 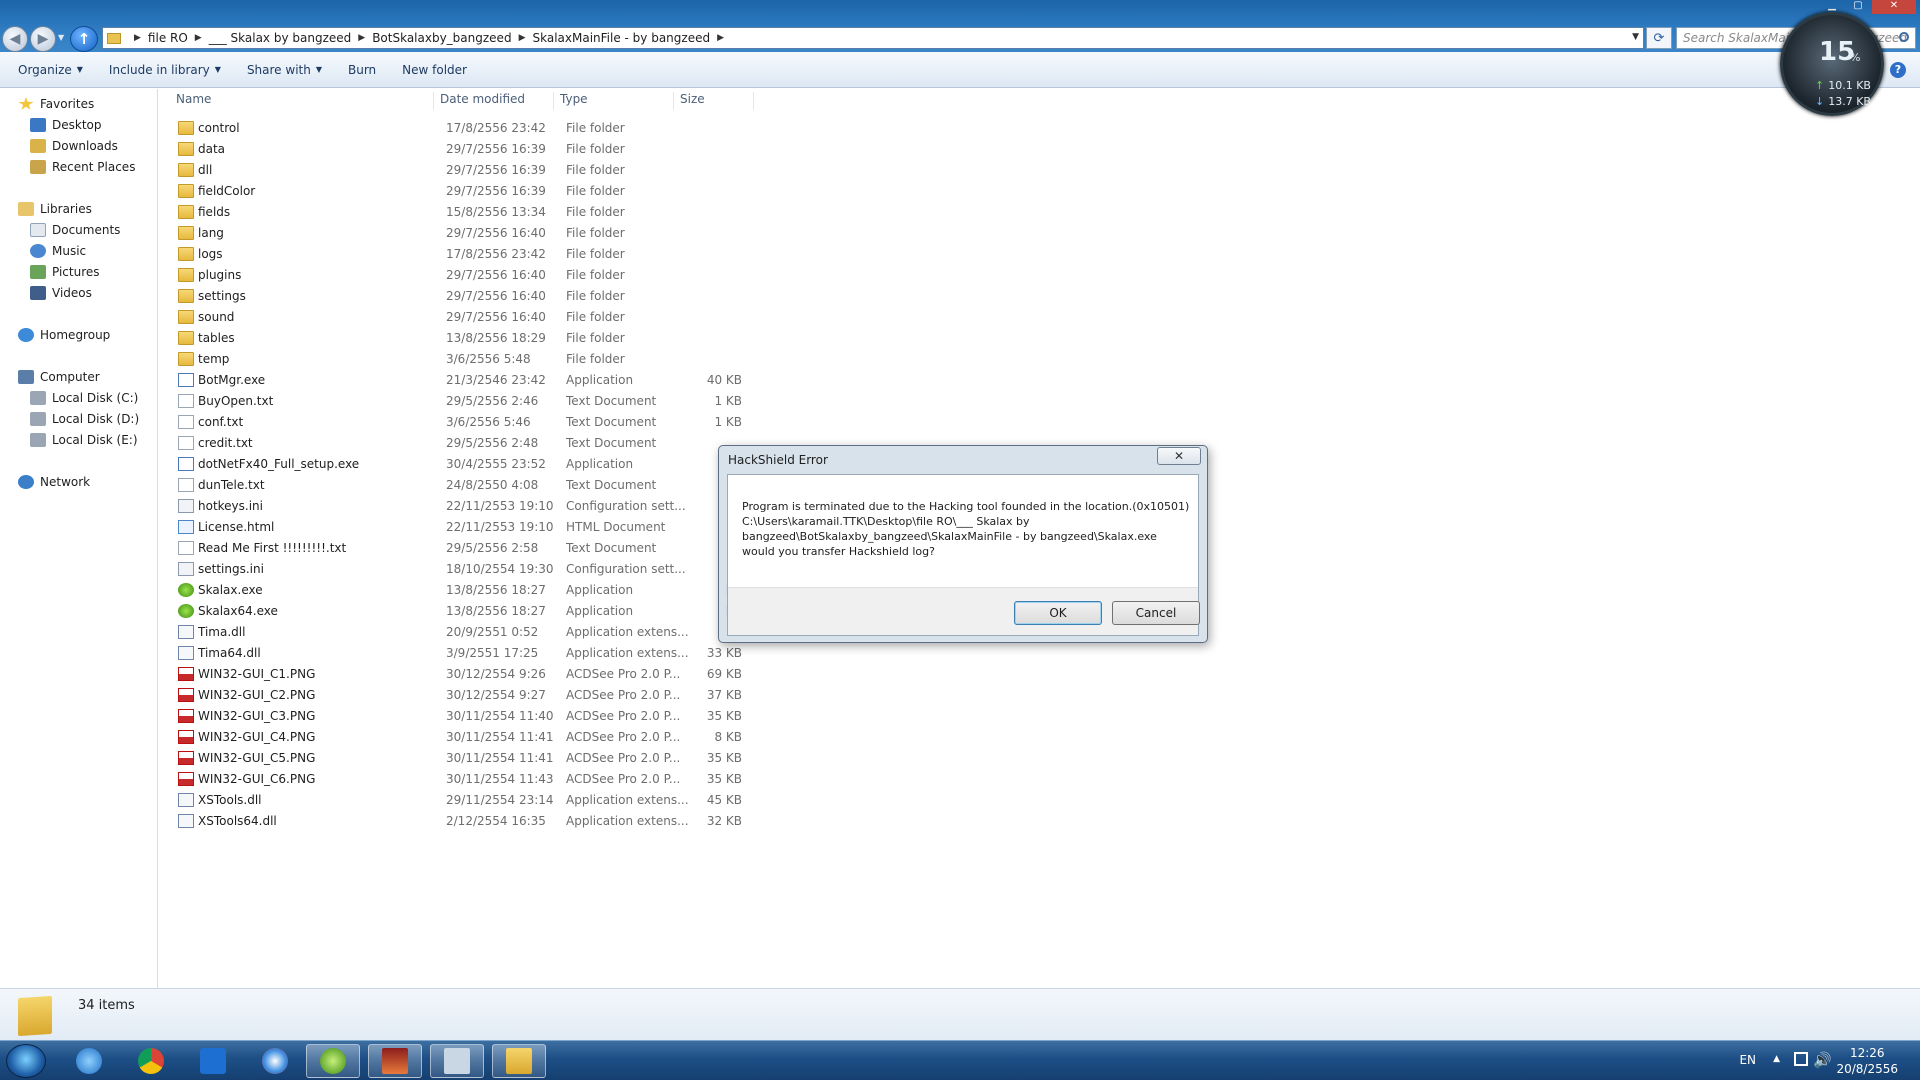 I want to click on nav-local-disk-c: Local Disk (C:), so click(x=84, y=398).